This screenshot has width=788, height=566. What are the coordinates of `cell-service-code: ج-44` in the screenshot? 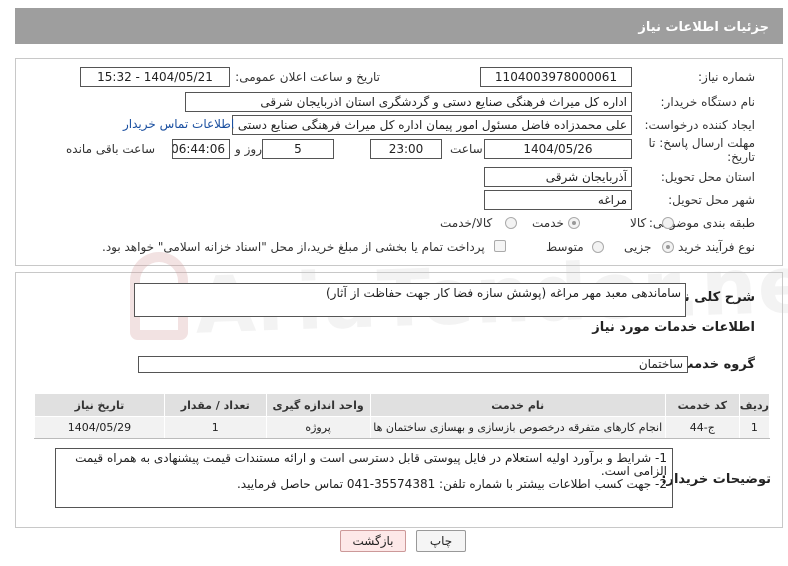 It's located at (702, 427).